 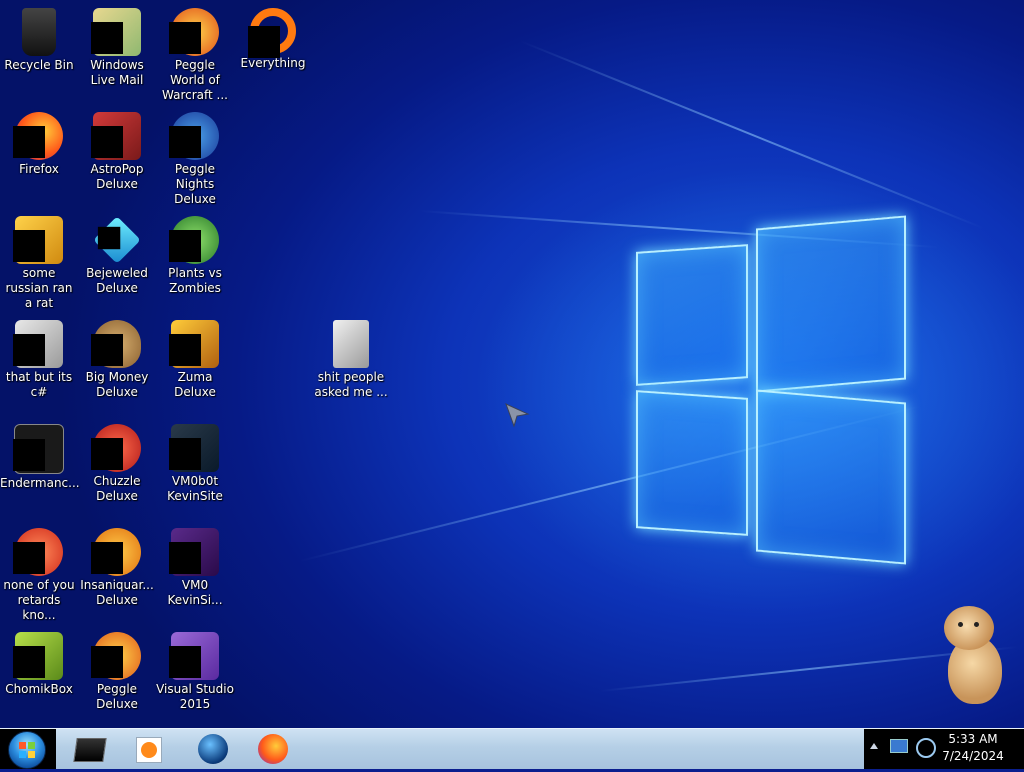 I want to click on icon-label: AstroPop Deluxe, so click(x=117, y=176).